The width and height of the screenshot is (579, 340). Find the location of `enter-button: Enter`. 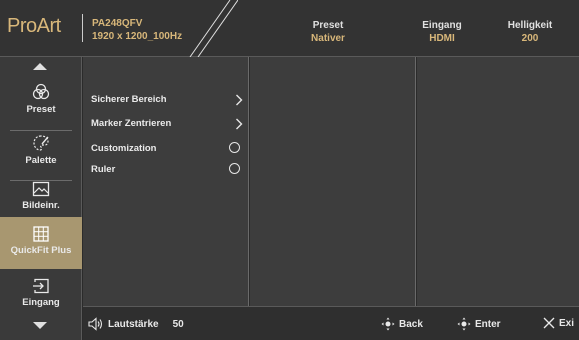

enter-button: Enter is located at coordinates (479, 324).